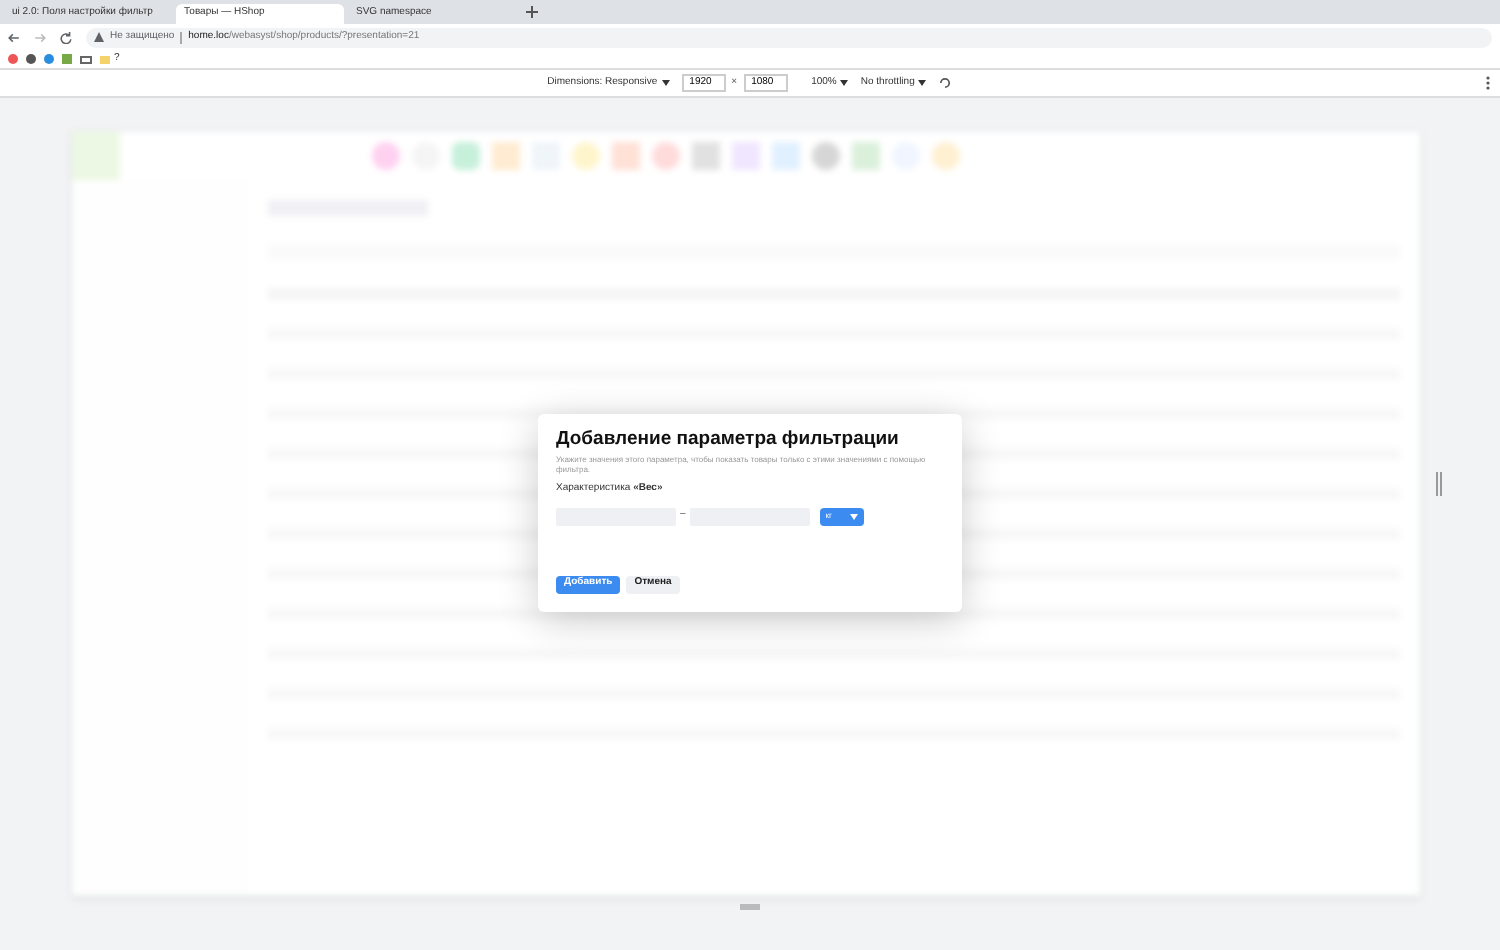 Image resolution: width=1500 pixels, height=950 pixels. Describe the element at coordinates (40, 37) in the screenshot. I see `forward-icon` at that location.